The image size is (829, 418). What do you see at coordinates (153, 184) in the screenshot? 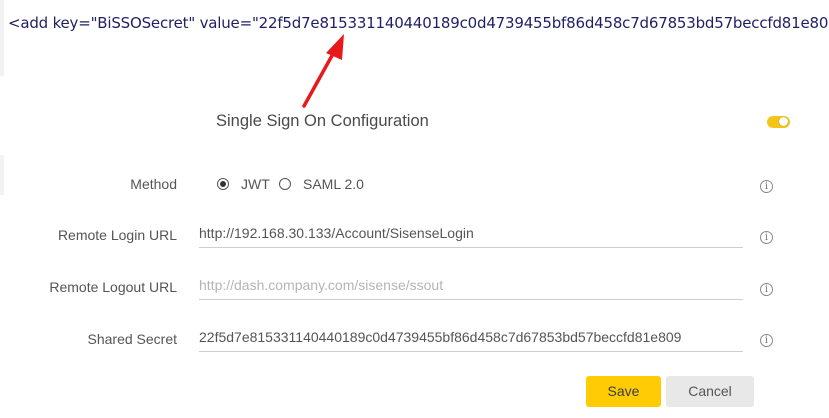
I see `method-label: Method` at bounding box center [153, 184].